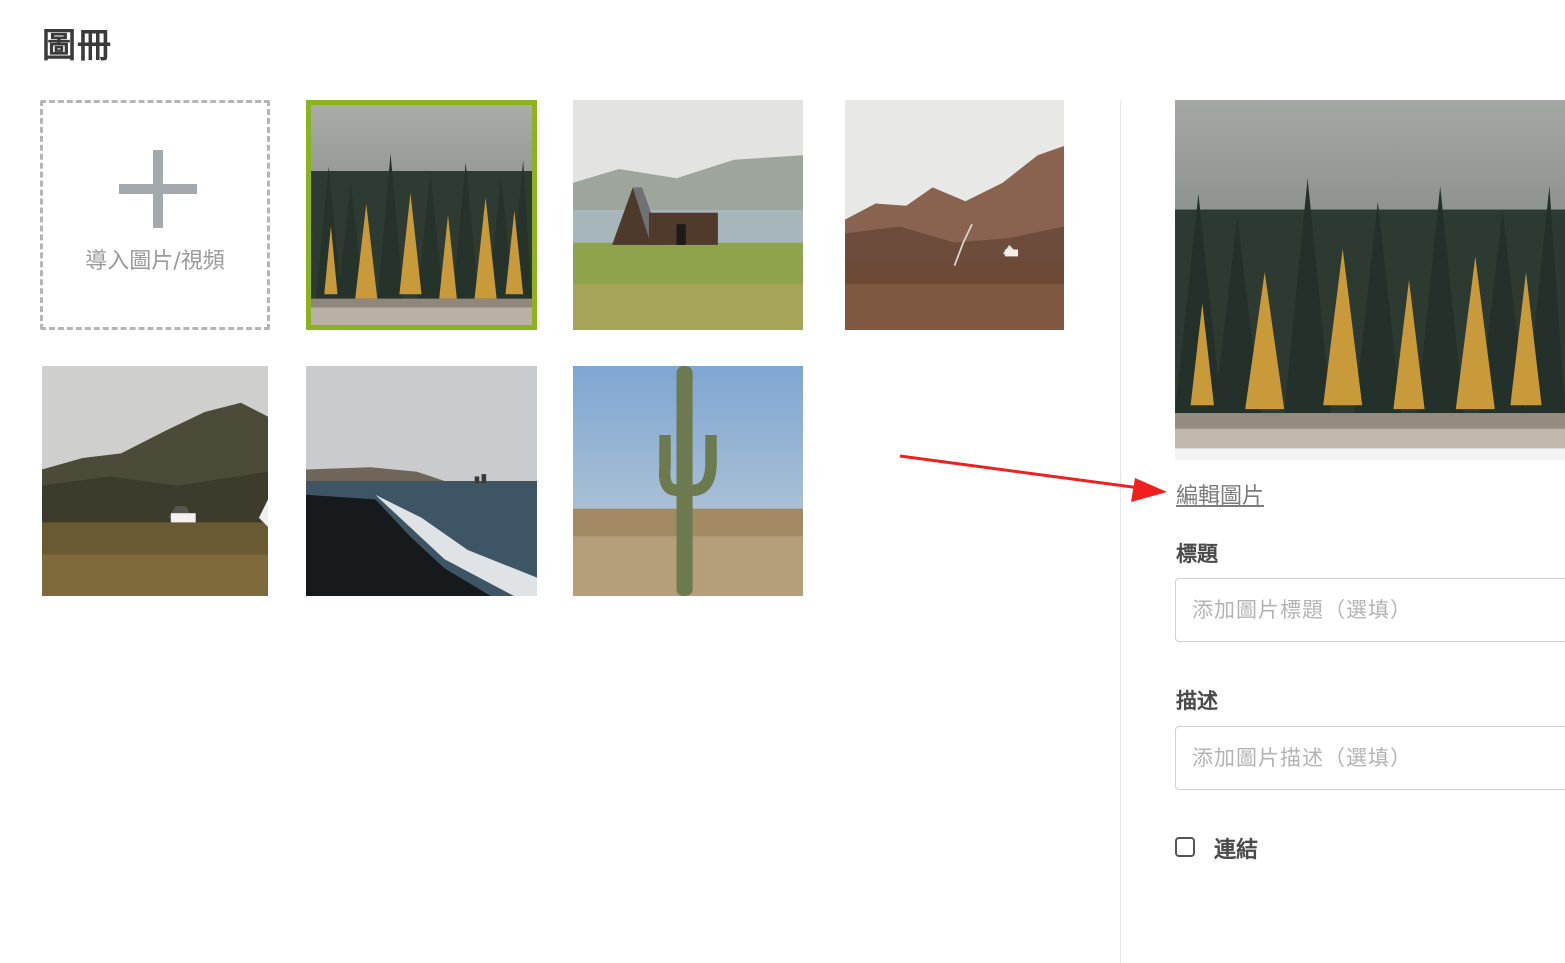  I want to click on gallery-thumb-foggy-hills, so click(155, 481).